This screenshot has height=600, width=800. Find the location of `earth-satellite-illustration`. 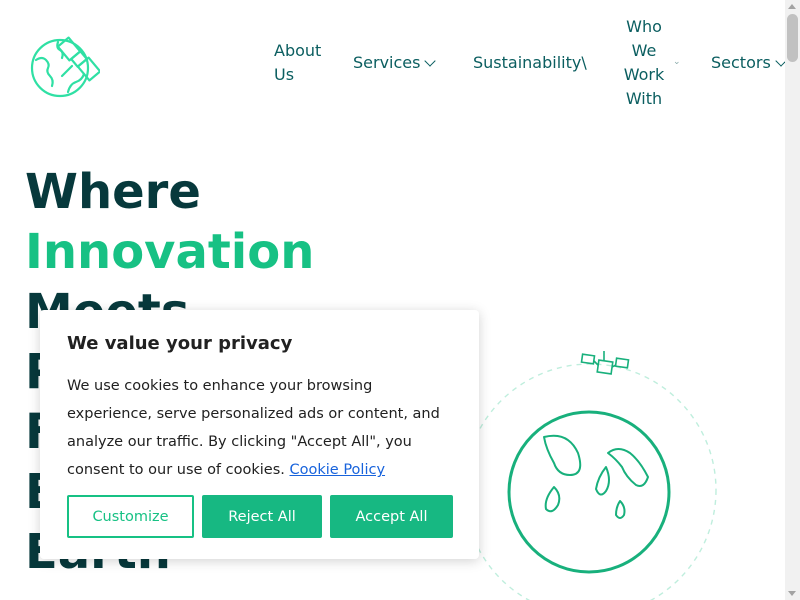

earth-satellite-illustration is located at coordinates (593, 475).